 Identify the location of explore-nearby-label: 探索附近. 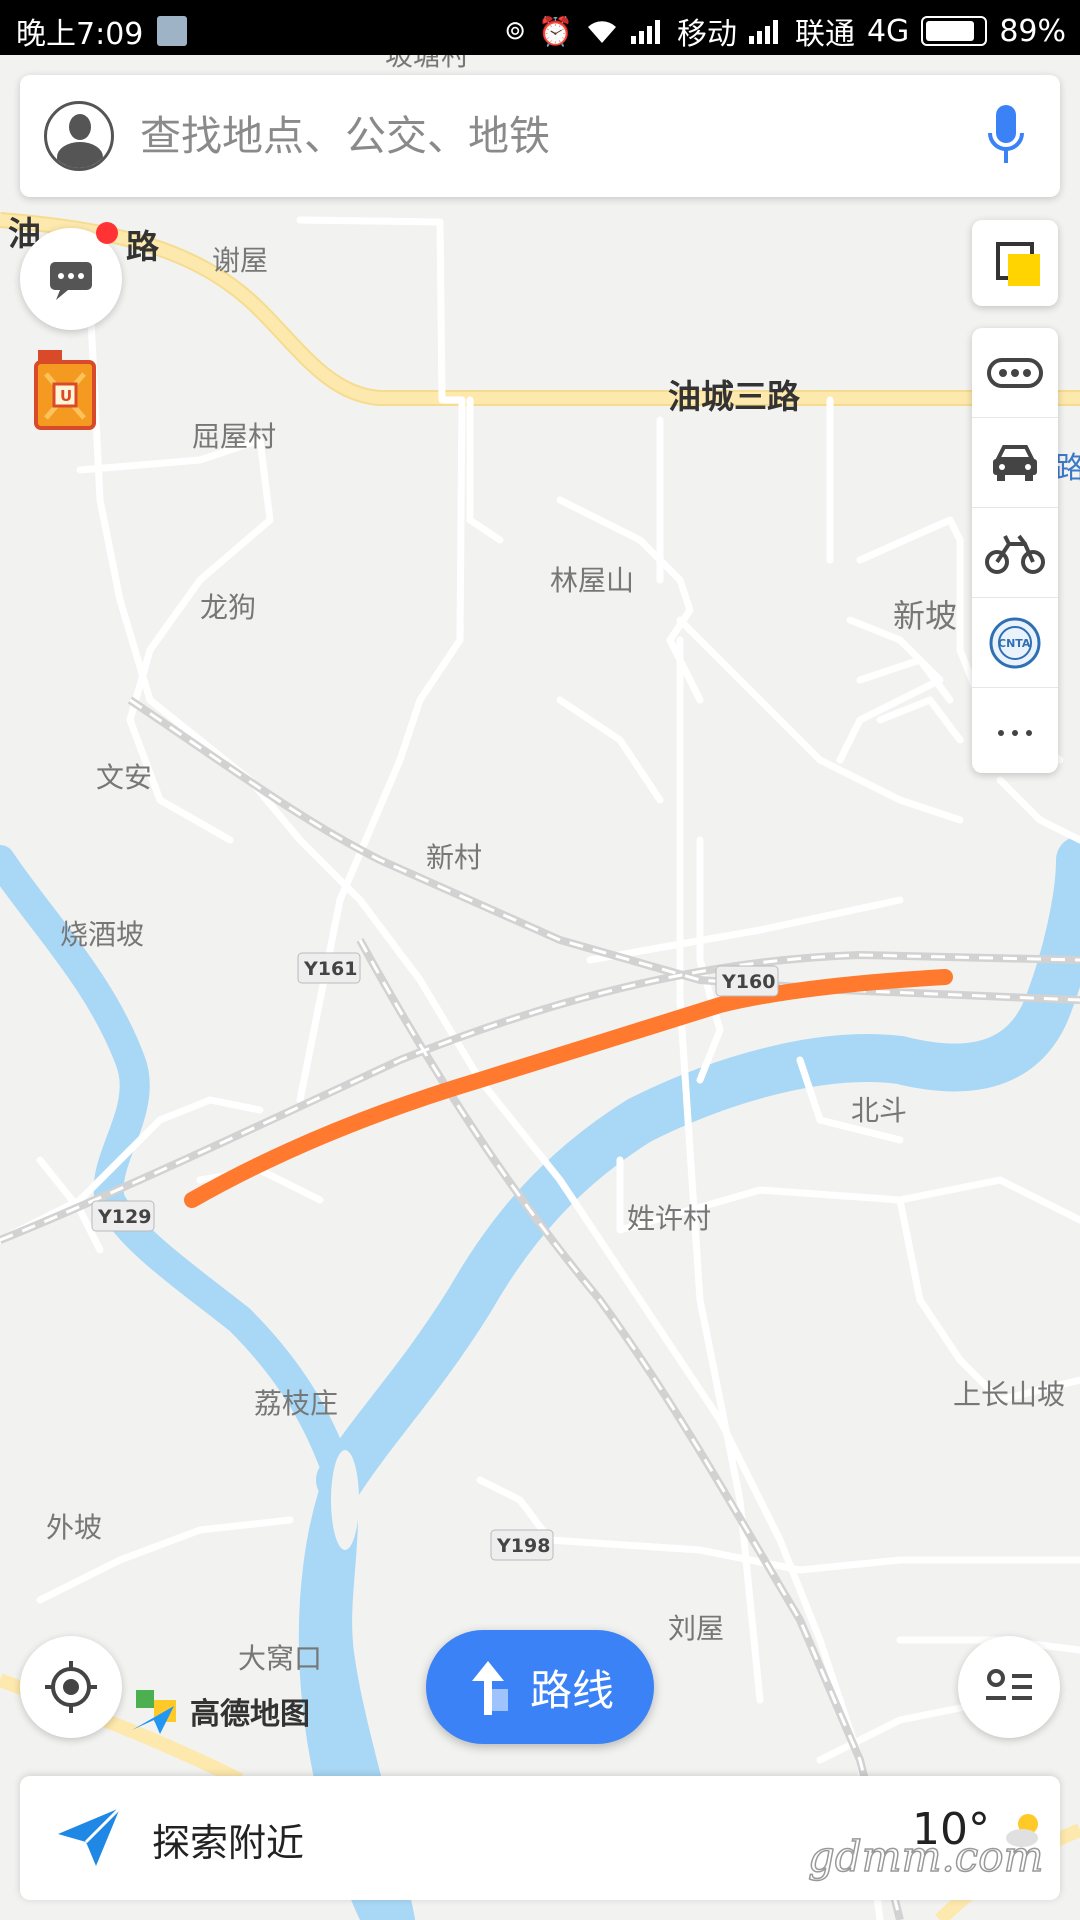
(228, 1843).